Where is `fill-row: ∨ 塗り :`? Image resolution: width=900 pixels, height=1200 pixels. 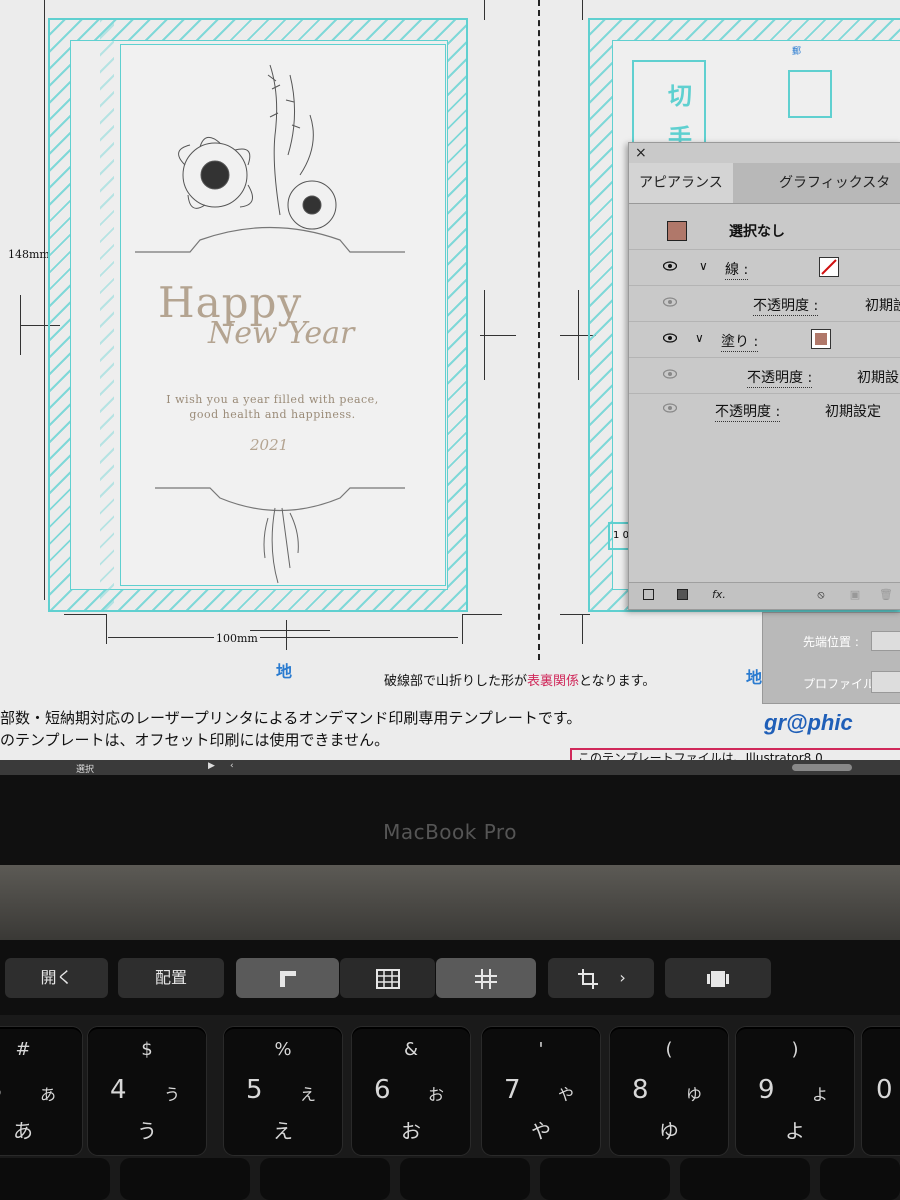
fill-row: ∨ 塗り : is located at coordinates (764, 340).